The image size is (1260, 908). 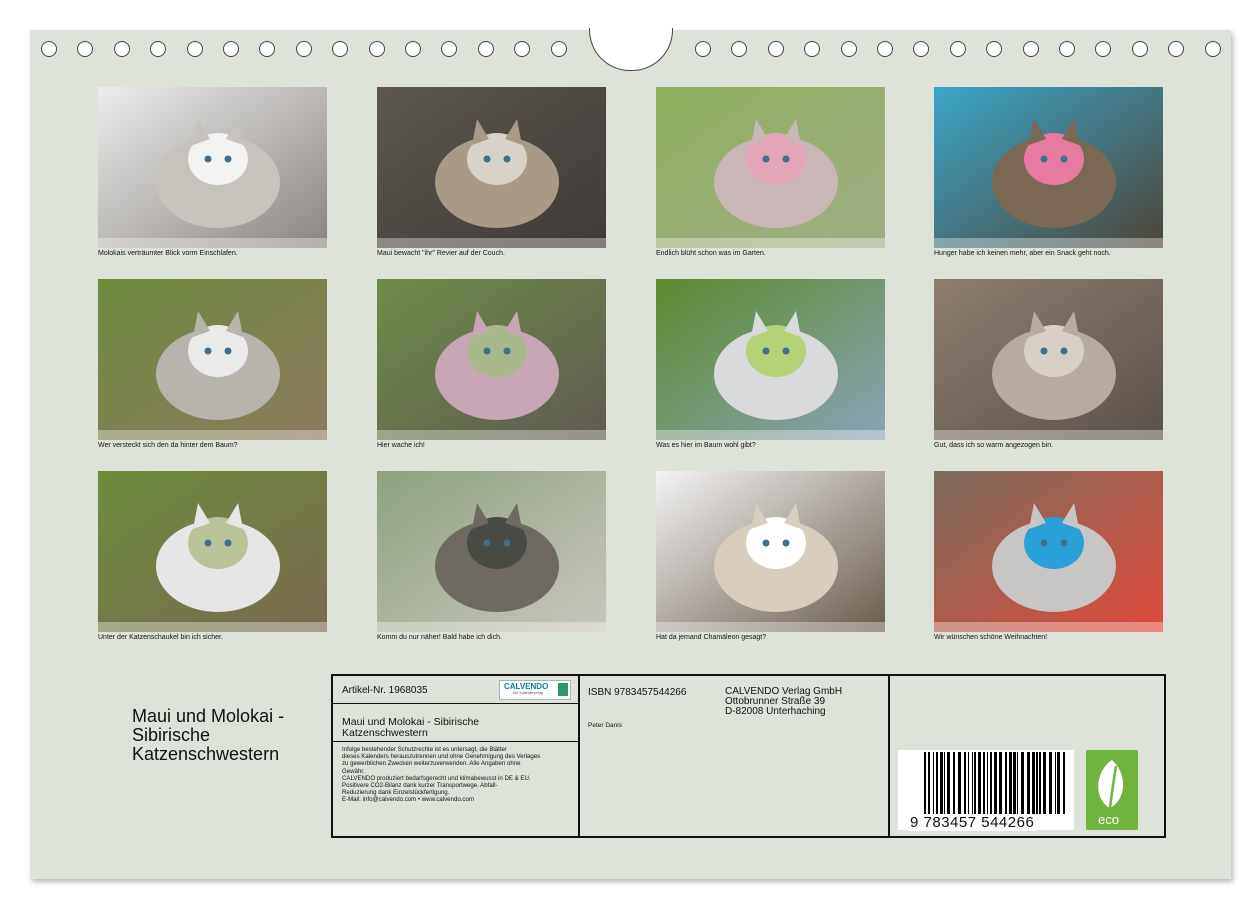 I want to click on logo-mark-icon, so click(x=563, y=689).